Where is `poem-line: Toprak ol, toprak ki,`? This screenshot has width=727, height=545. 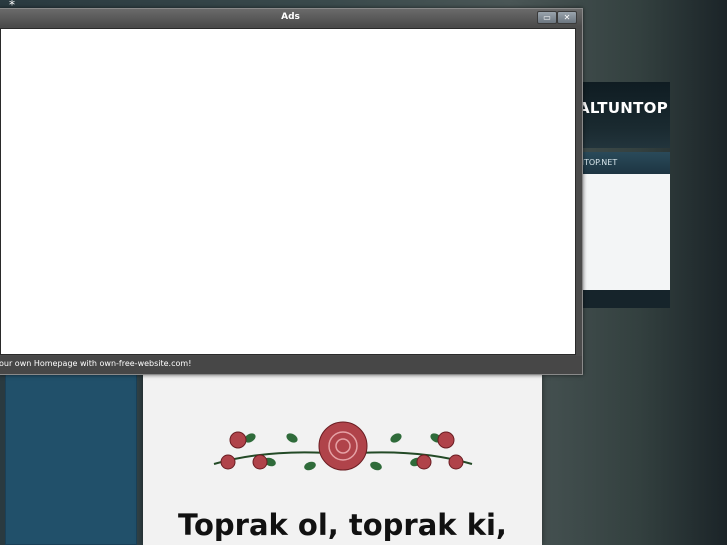
poem-line: Toprak ol, toprak ki, is located at coordinates (342, 525).